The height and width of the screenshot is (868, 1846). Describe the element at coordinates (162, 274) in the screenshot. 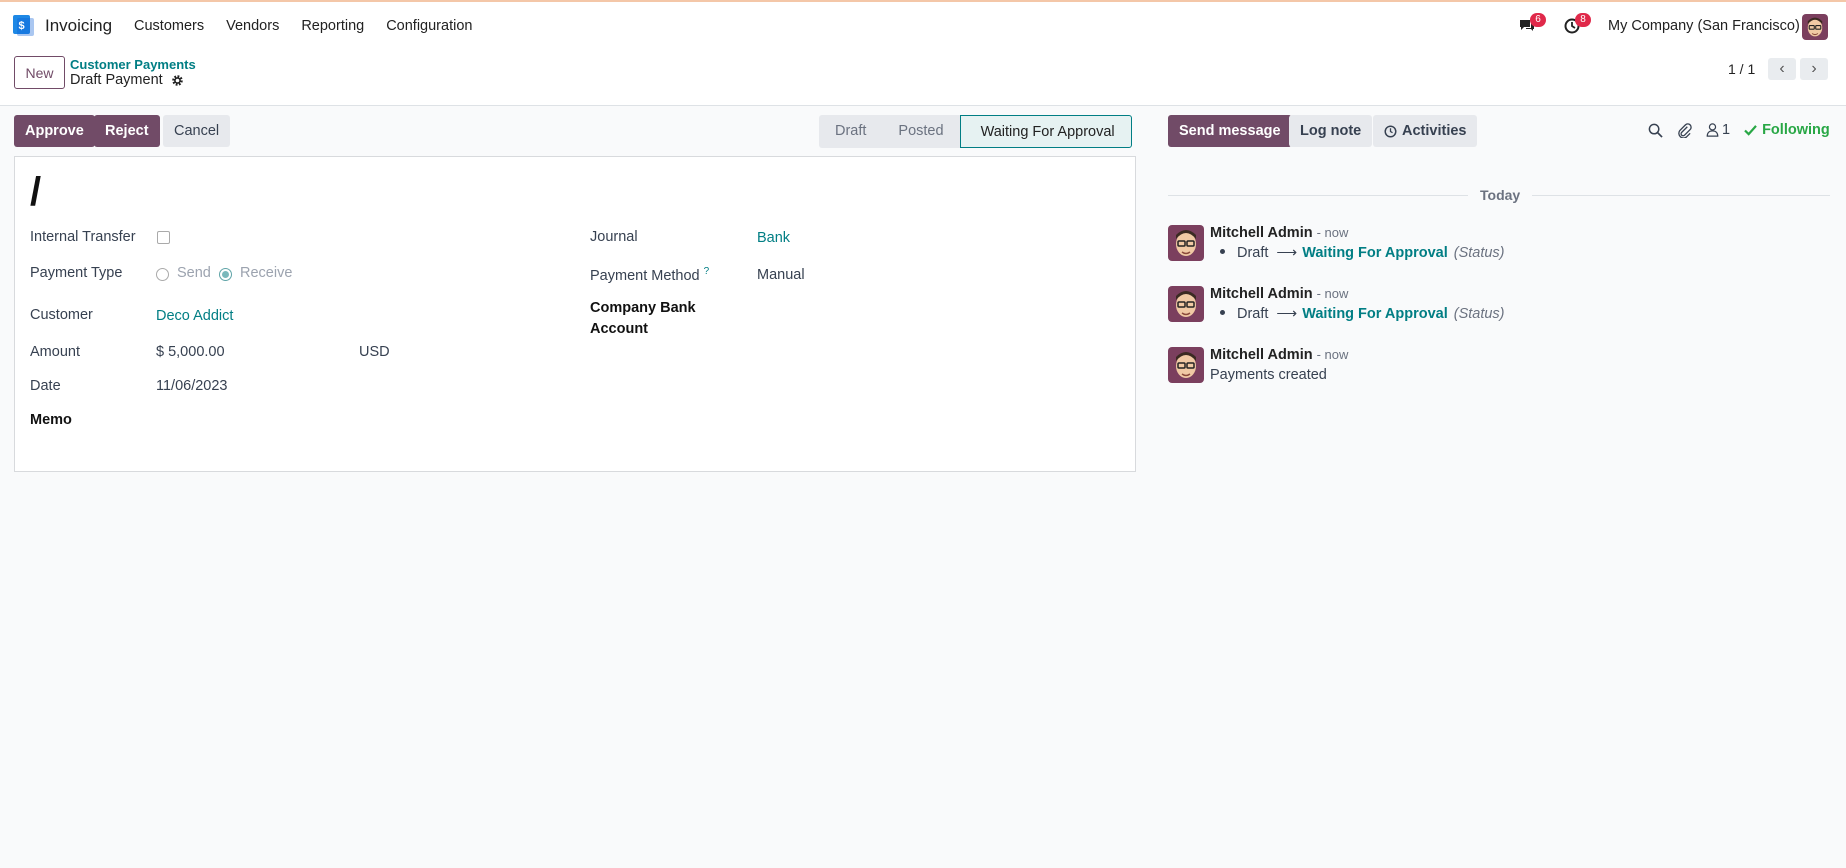

I see `payment-type-send-radio` at that location.